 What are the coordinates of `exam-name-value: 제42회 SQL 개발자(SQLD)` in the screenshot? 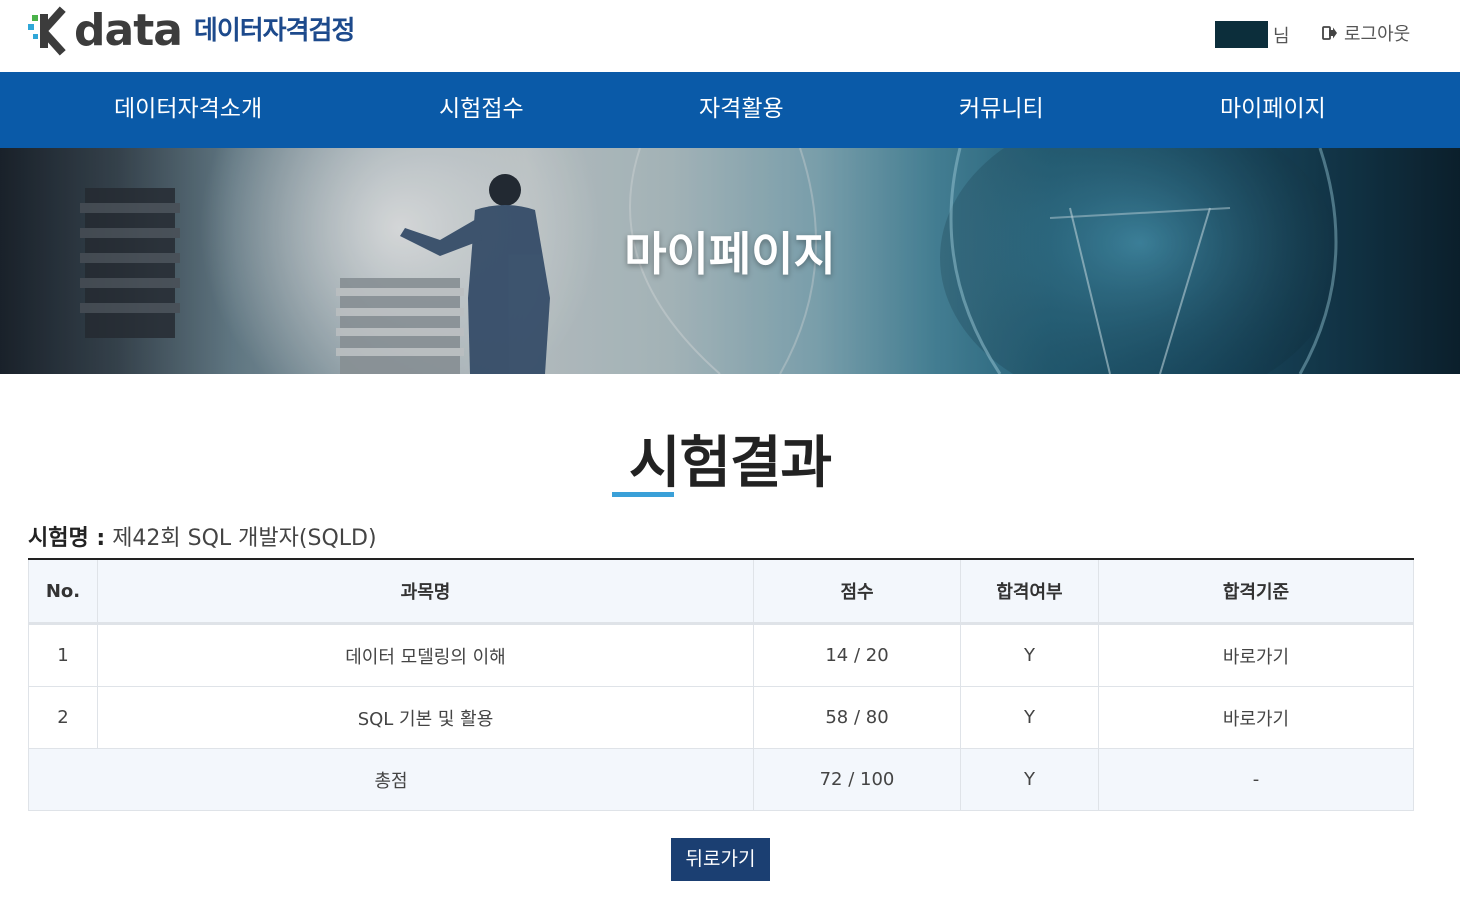 It's located at (244, 538).